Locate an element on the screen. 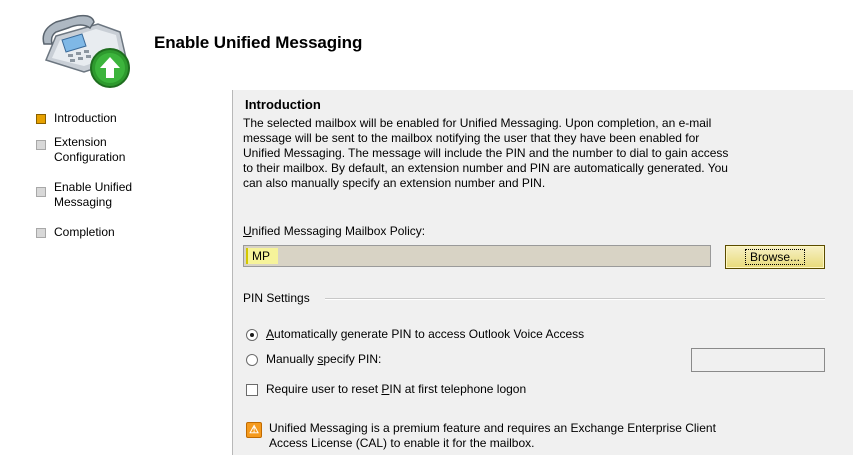  step-label: Completion is located at coordinates (84, 232).